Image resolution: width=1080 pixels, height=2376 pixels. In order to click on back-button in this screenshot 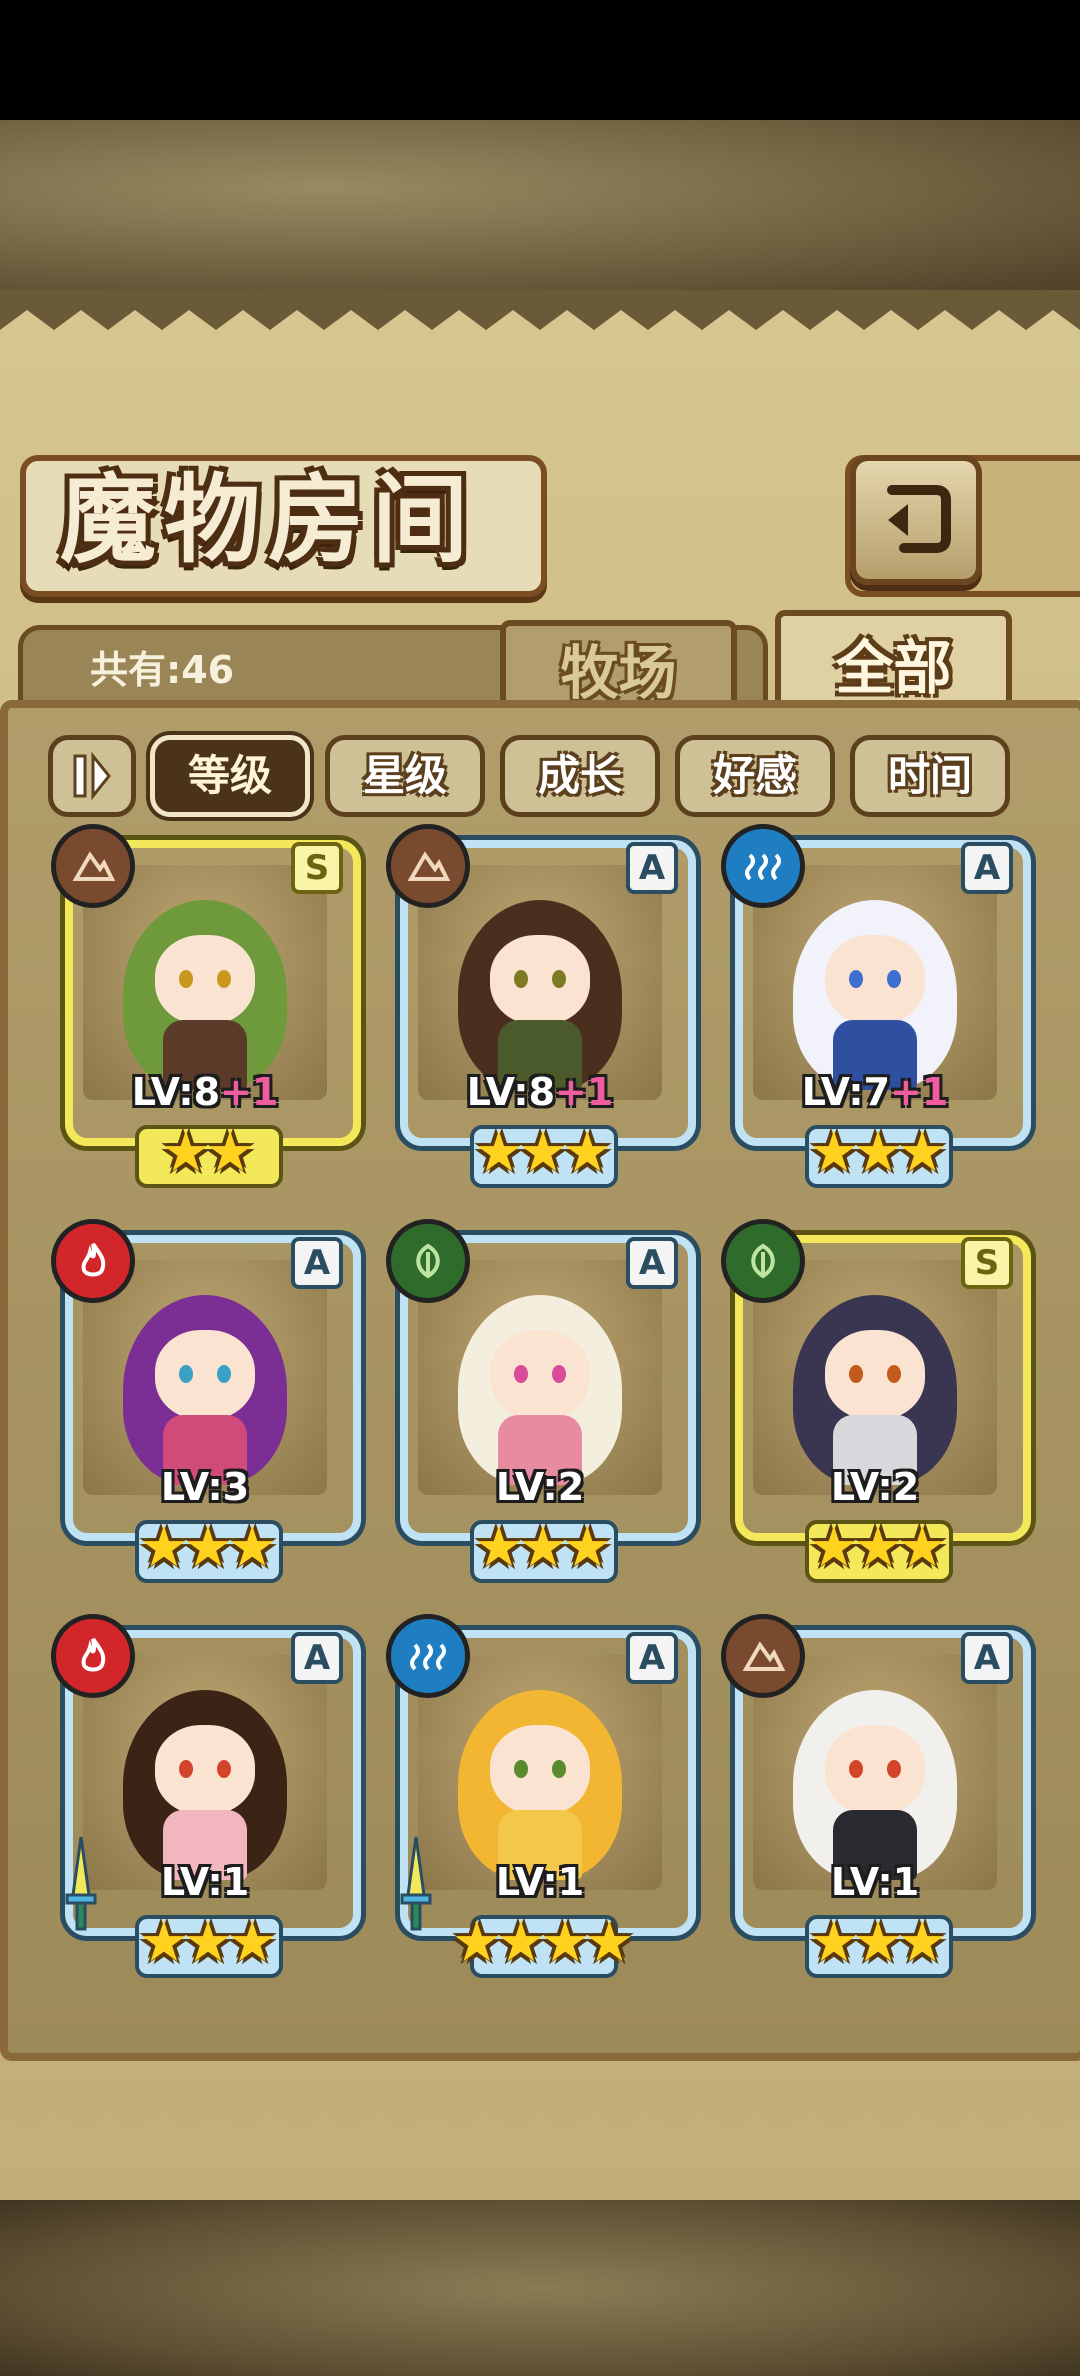, I will do `click(916, 520)`.